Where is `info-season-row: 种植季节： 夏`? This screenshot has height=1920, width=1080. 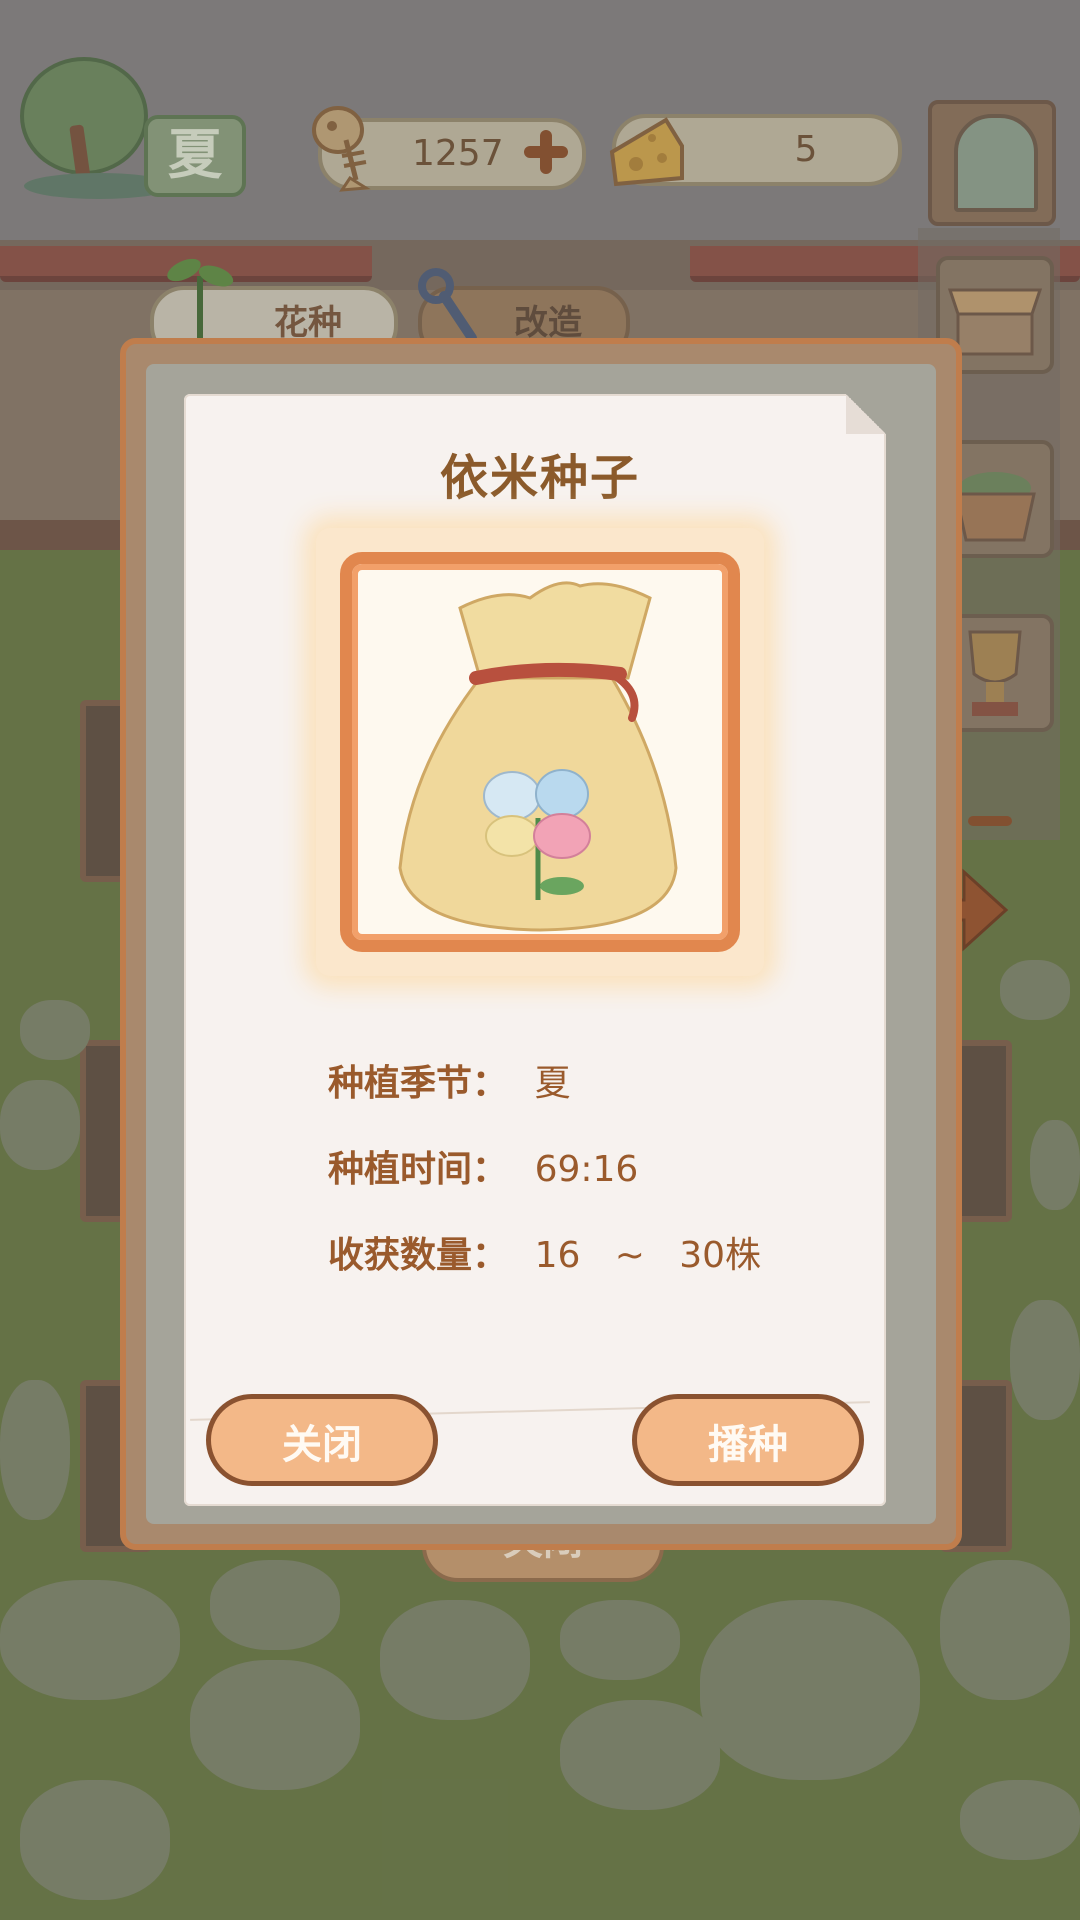 info-season-row: 种植季节： 夏 is located at coordinates (449, 1080).